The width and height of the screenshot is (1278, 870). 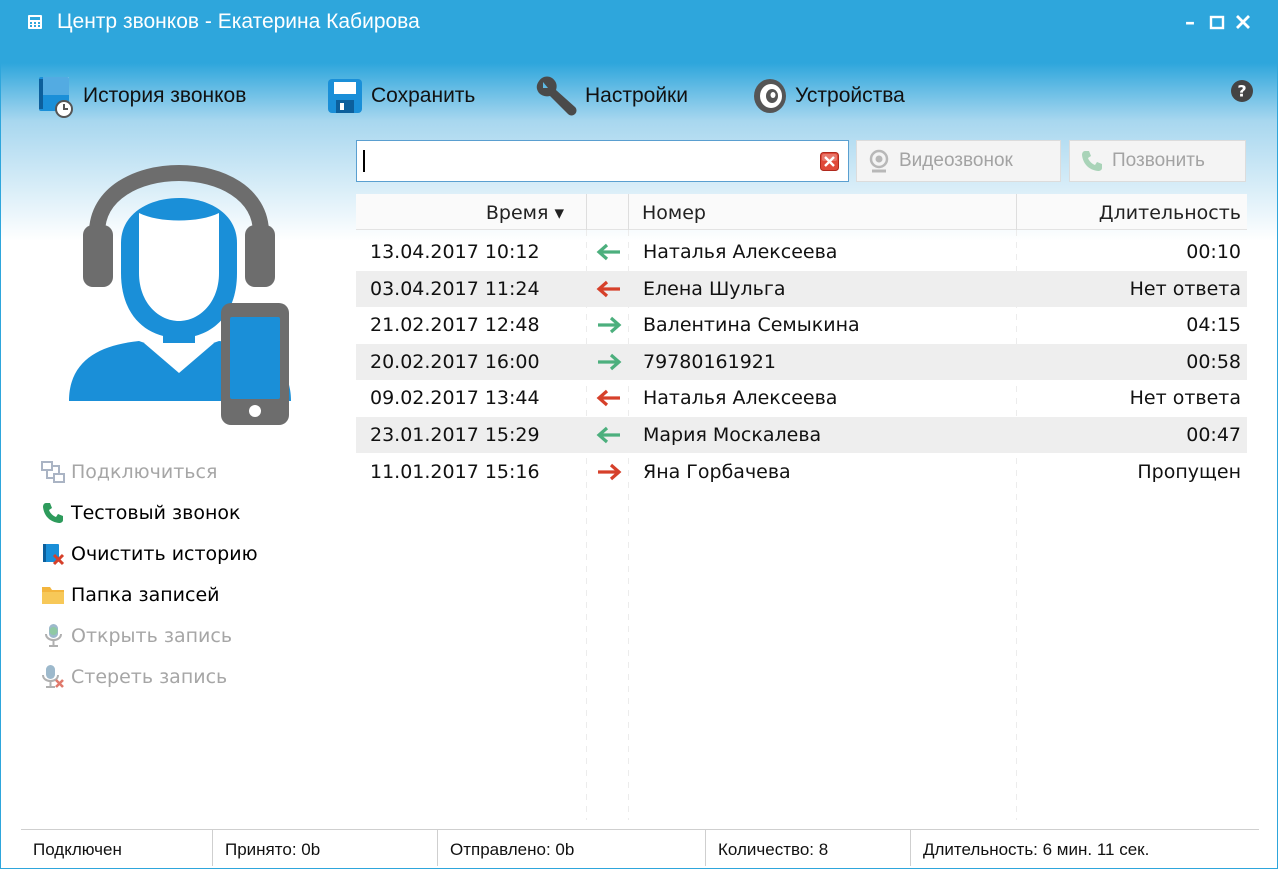 I want to click on microphone-icon, so click(x=53, y=635).